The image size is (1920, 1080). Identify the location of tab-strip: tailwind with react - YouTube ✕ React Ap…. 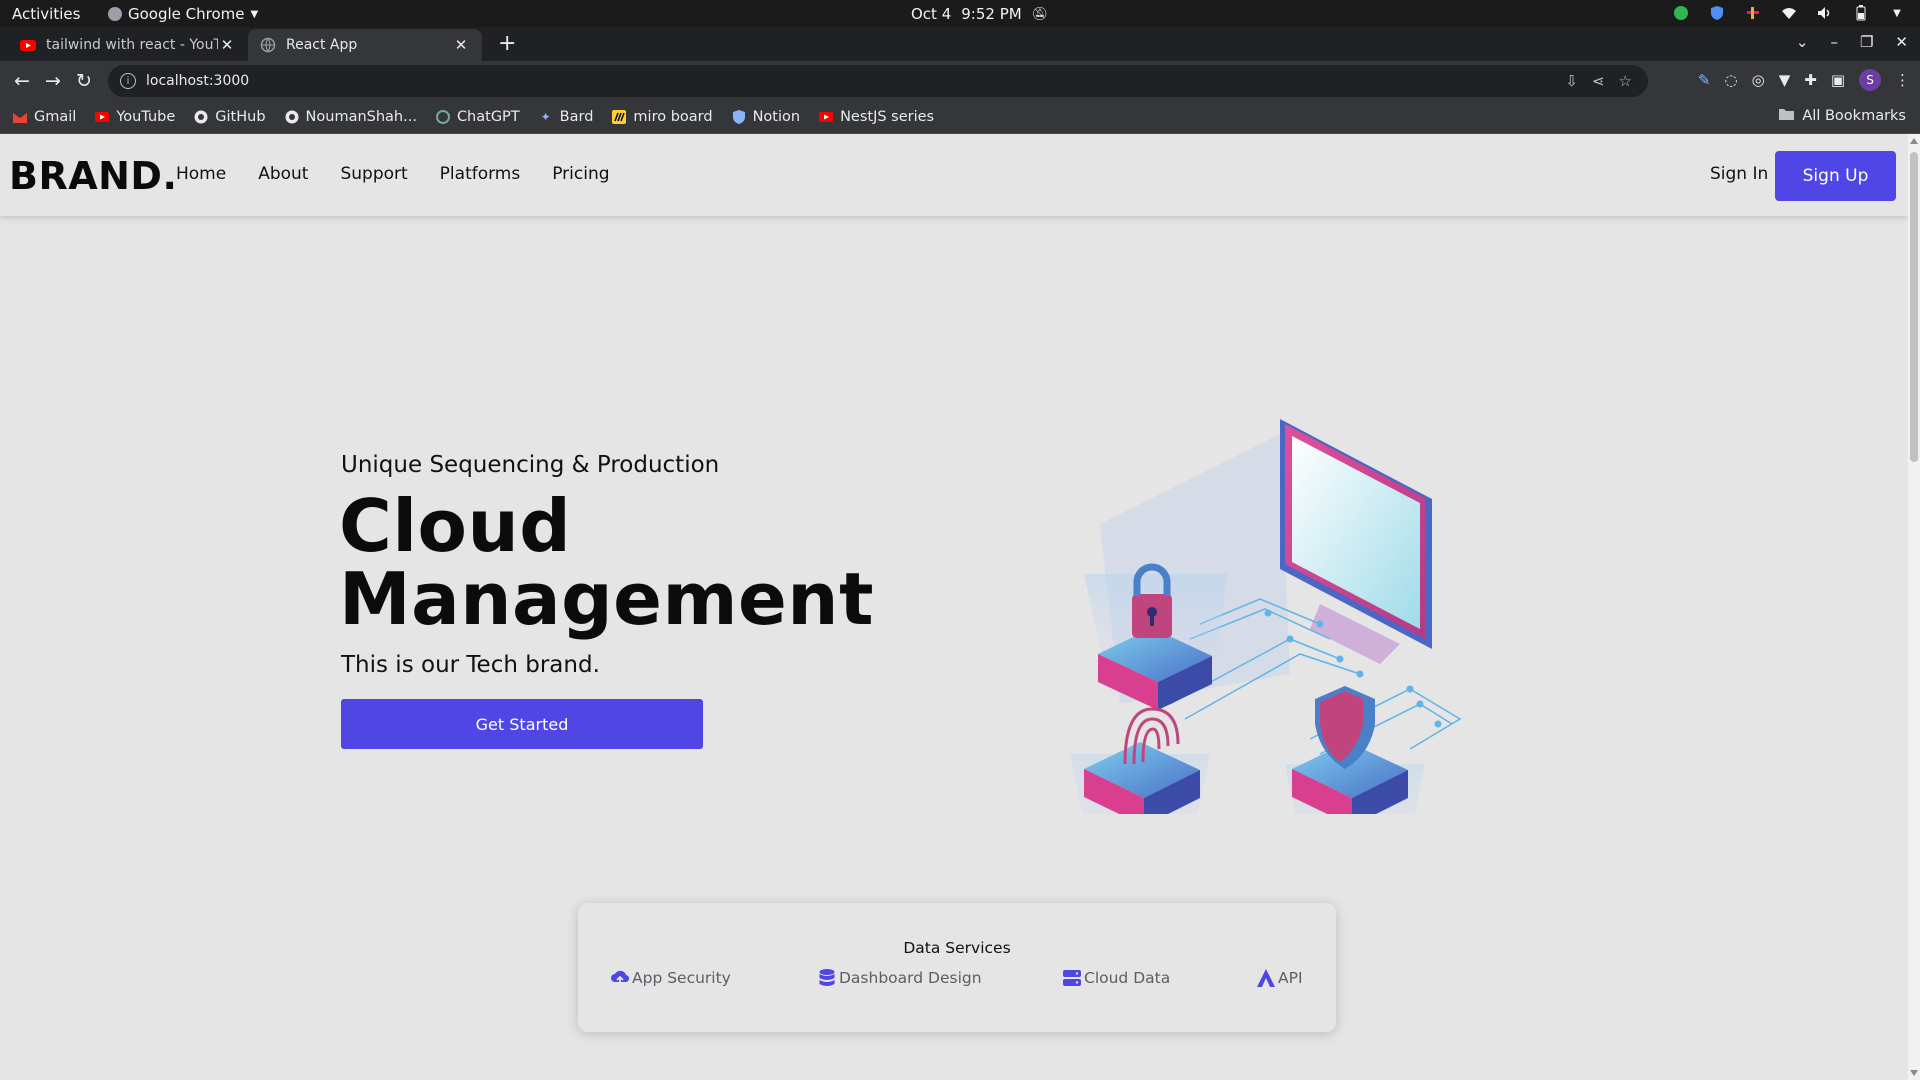
(960, 44).